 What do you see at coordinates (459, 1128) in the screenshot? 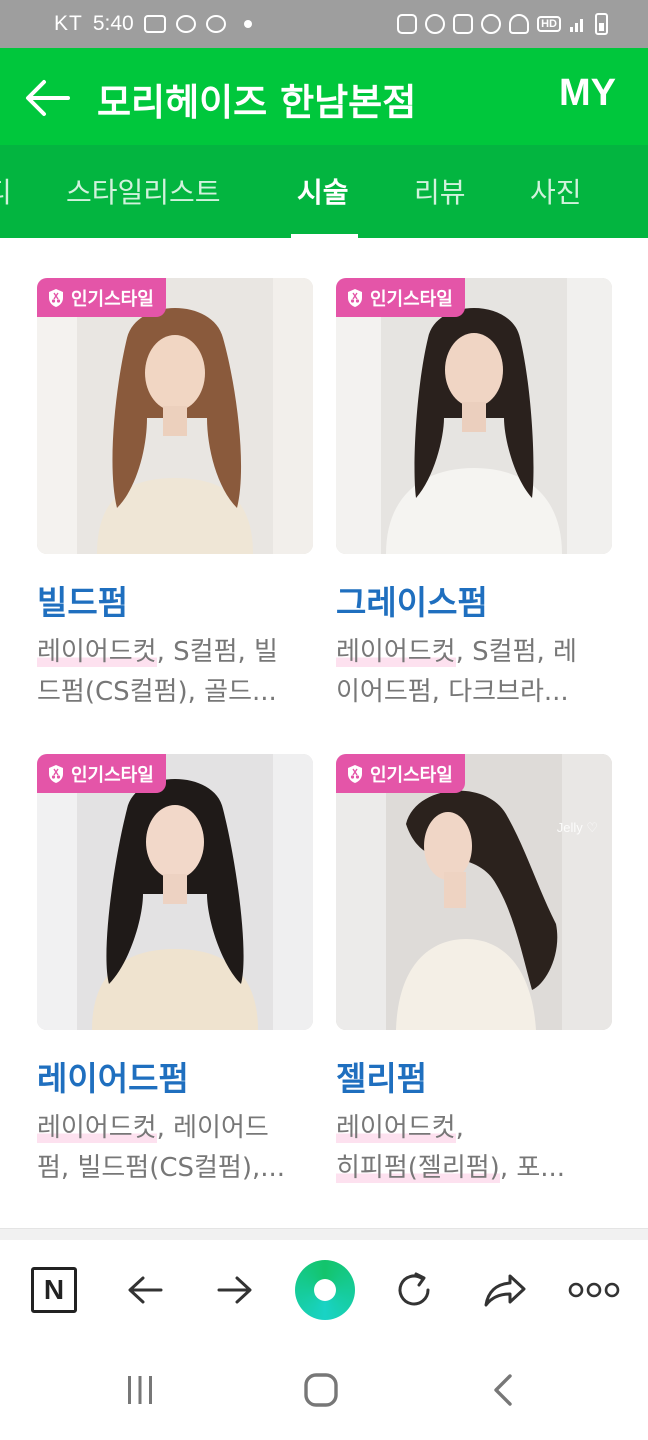
I see `tag-text: ,` at bounding box center [459, 1128].